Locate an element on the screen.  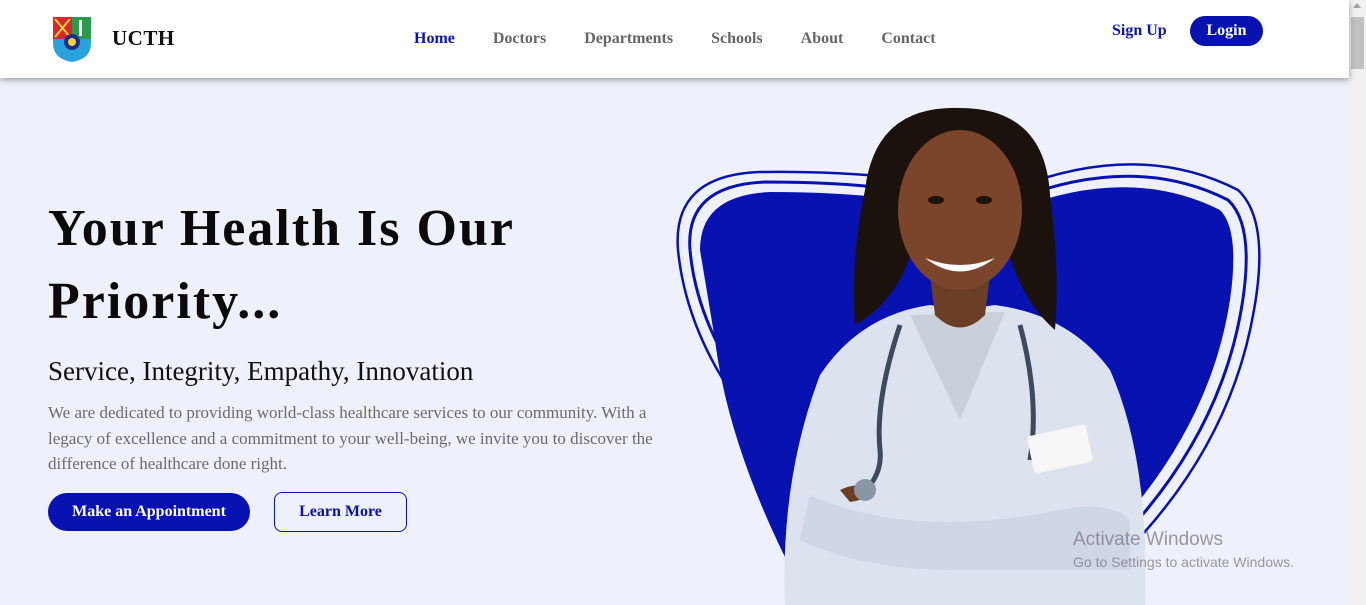
nav-schools: Schools is located at coordinates (737, 39).